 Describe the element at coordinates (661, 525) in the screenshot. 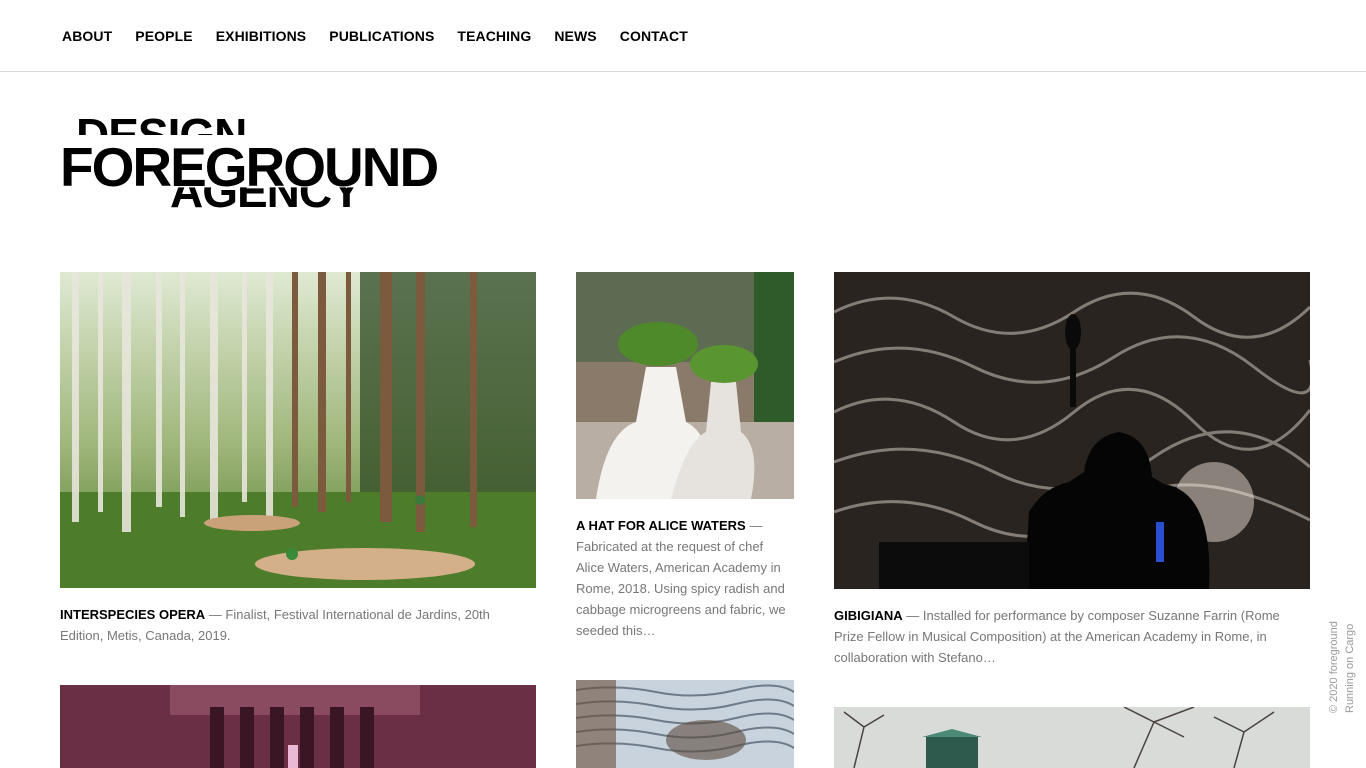

I see `project-title-hat-for-alice-waters: A HAT FOR ALICE WATERS` at that location.